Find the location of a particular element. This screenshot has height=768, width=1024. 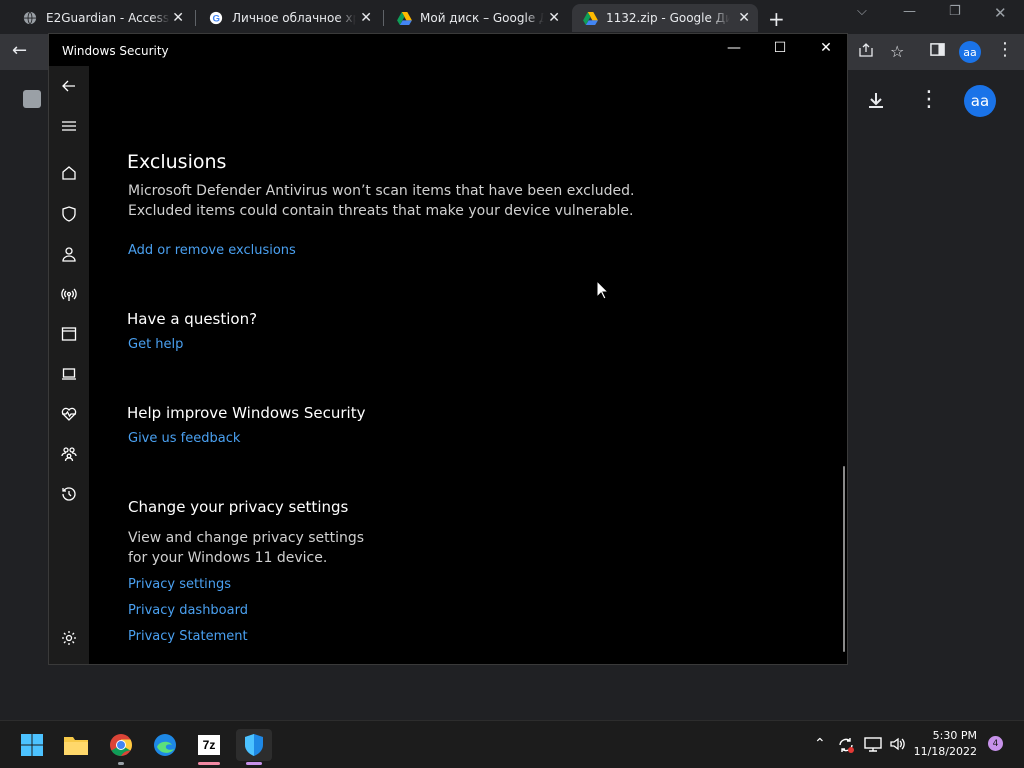

tab-title: Личное облачное хра is located at coordinates (294, 18).